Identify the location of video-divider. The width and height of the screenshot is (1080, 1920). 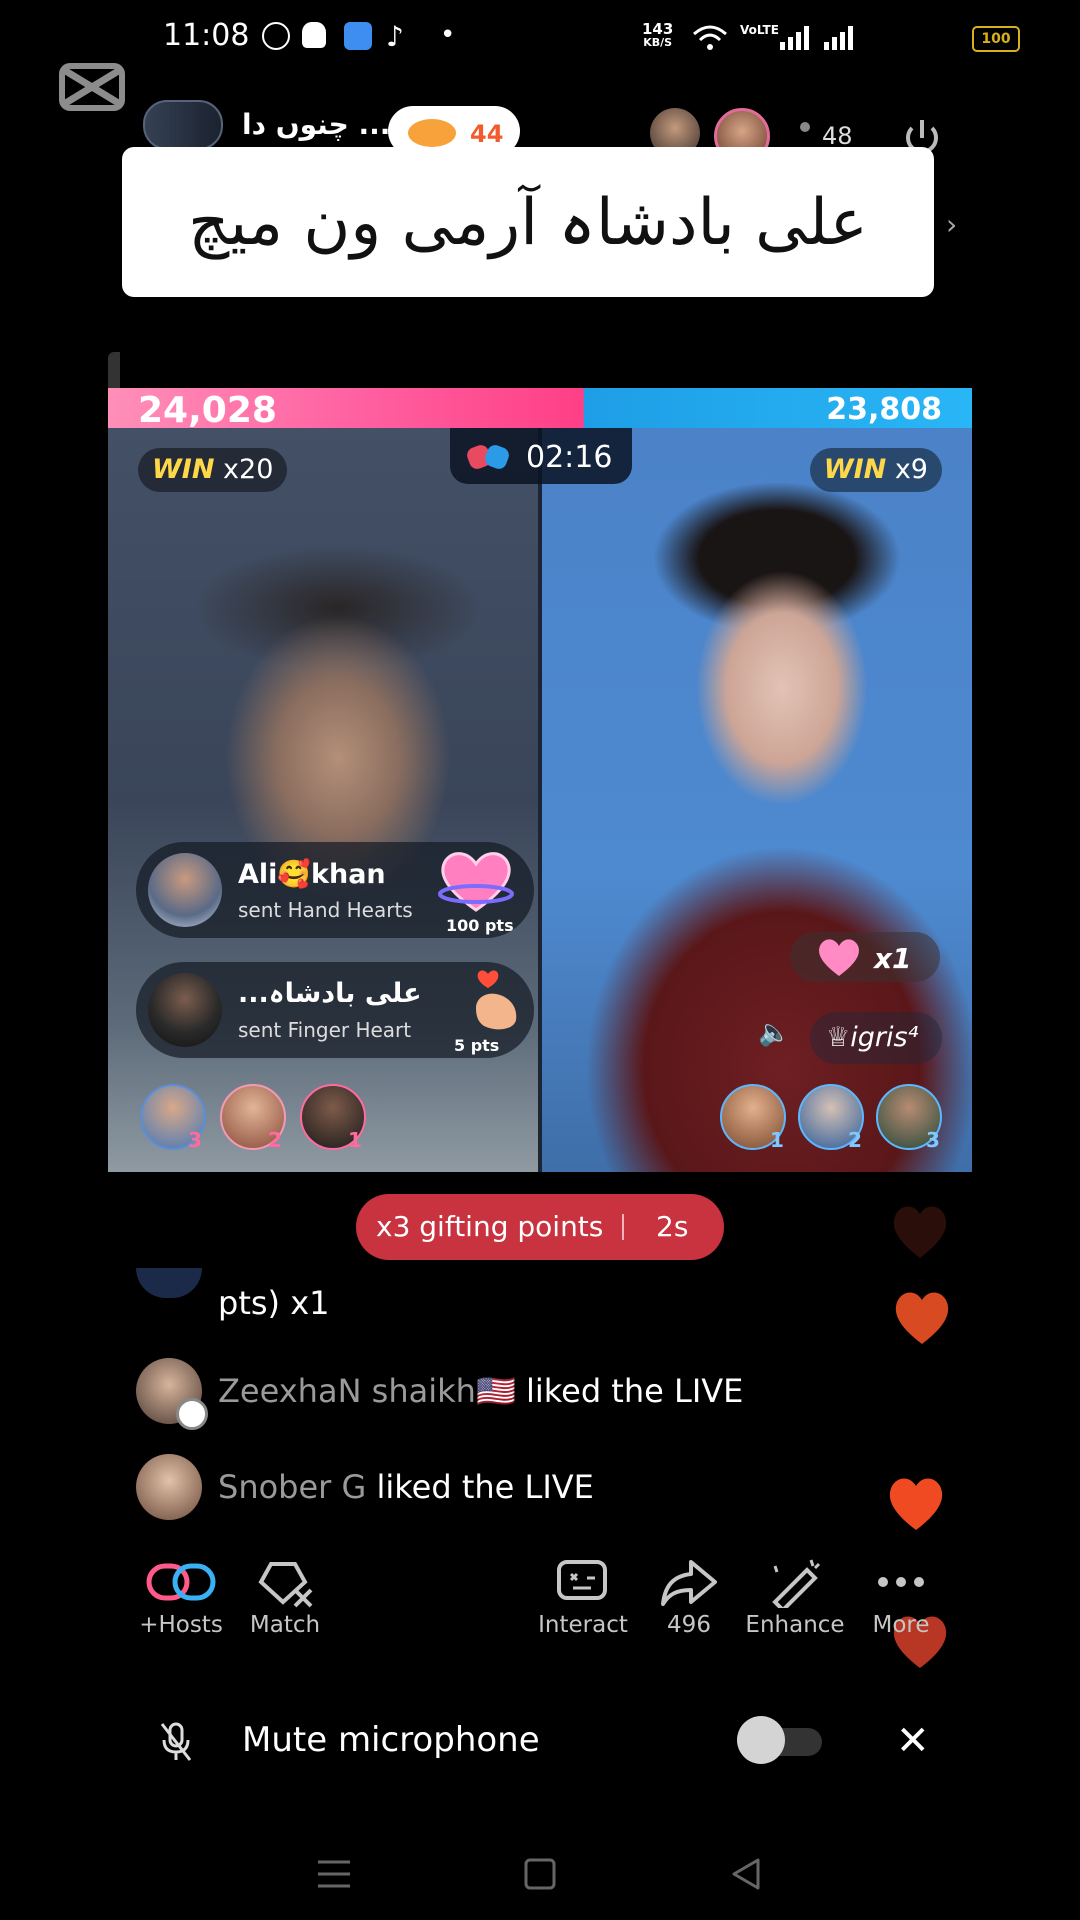
(540, 800).